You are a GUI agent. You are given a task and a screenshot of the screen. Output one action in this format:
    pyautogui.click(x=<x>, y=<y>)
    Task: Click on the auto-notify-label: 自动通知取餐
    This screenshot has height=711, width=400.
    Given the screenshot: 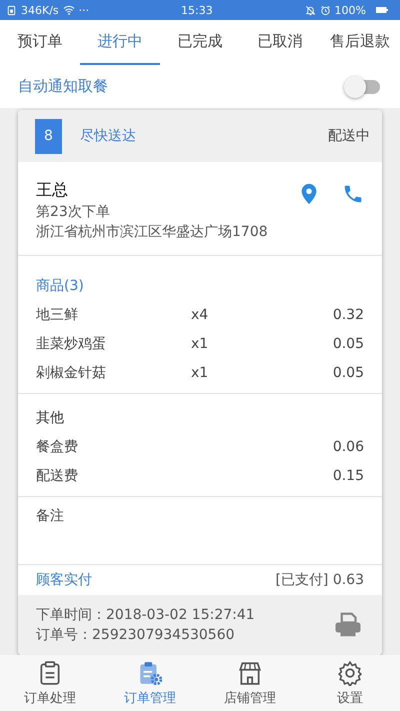 What is the action you would take?
    pyautogui.click(x=63, y=86)
    